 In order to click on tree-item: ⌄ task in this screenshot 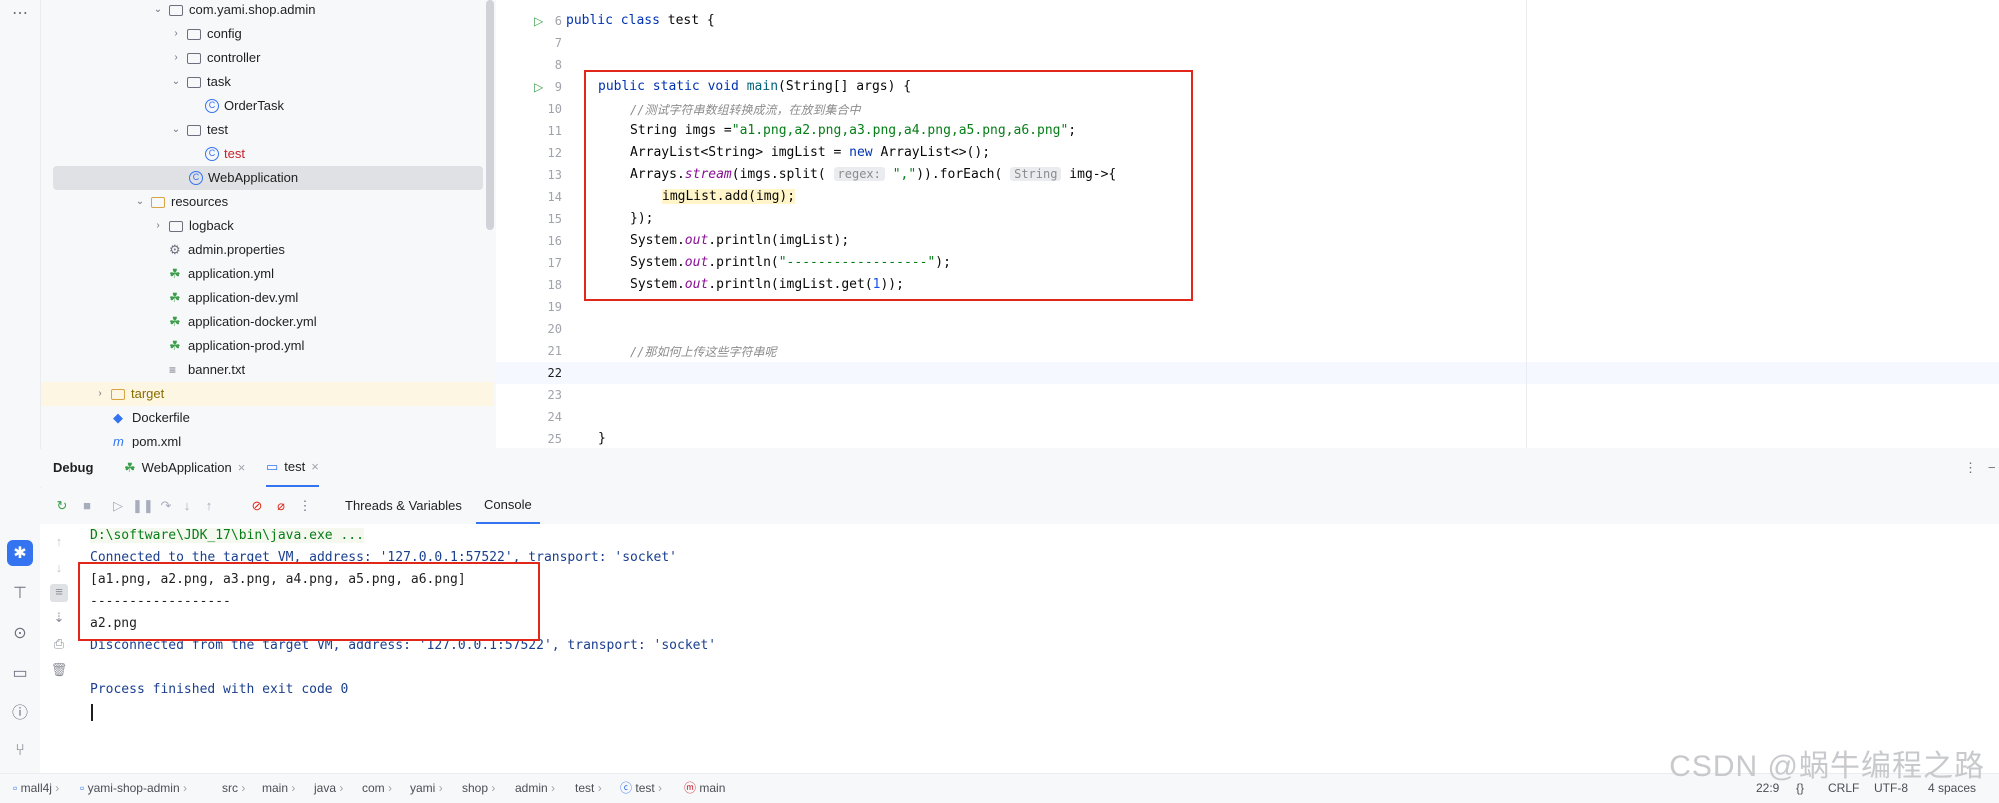, I will do `click(200, 82)`.